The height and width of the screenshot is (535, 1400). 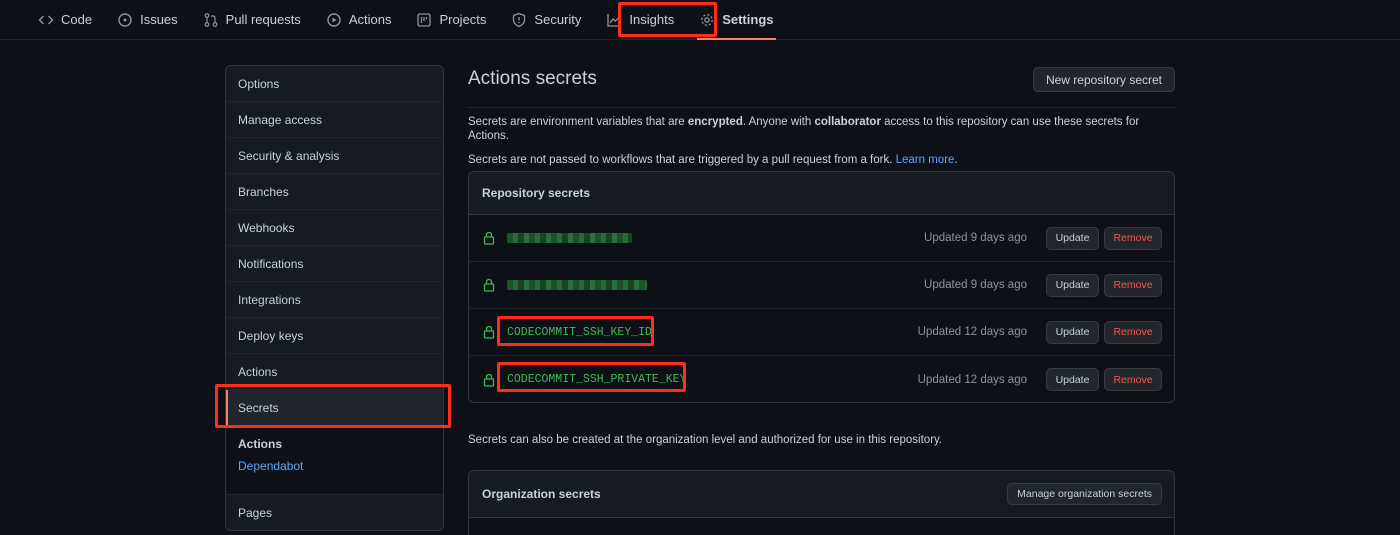 What do you see at coordinates (334, 20) in the screenshot?
I see `play-icon` at bounding box center [334, 20].